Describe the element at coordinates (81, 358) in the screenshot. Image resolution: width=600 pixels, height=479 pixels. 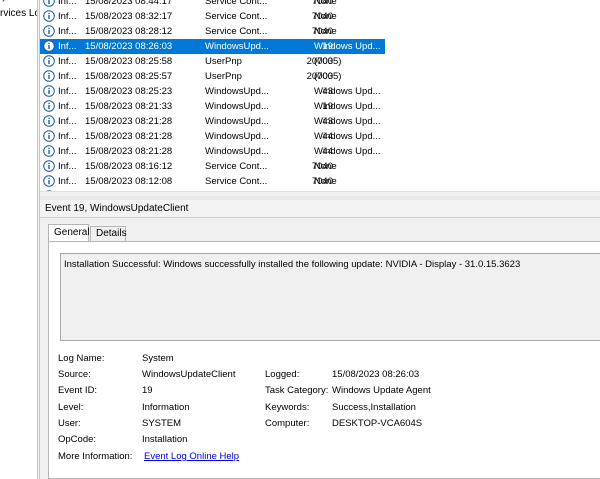
I see `log-name-label: Log Name:` at that location.